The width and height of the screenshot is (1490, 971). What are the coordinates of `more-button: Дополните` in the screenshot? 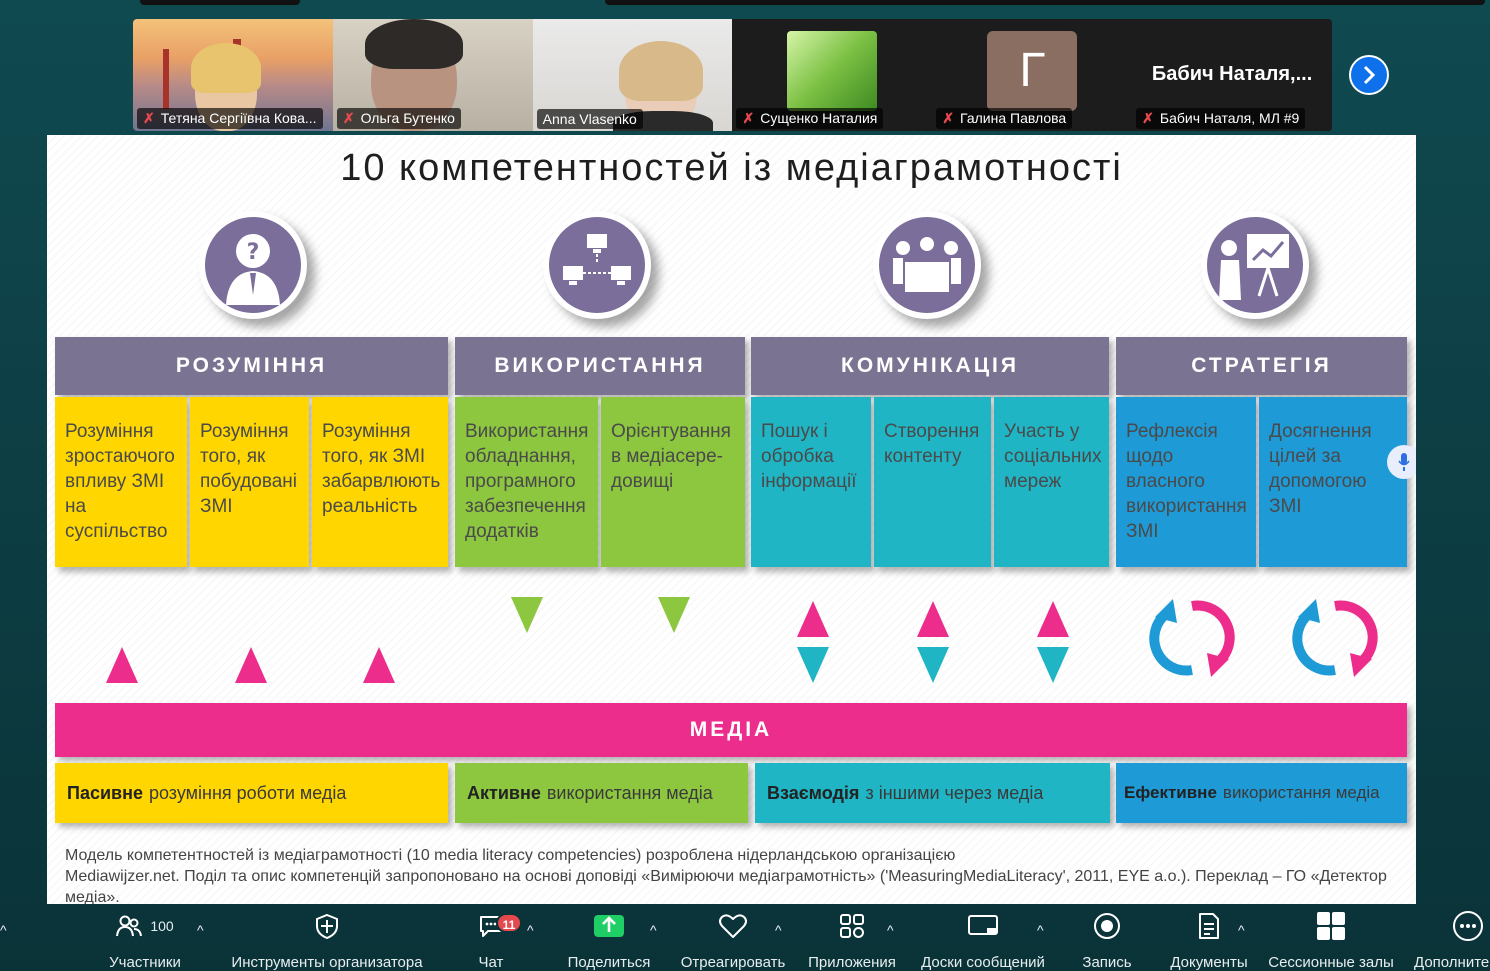 It's located at (1450, 939).